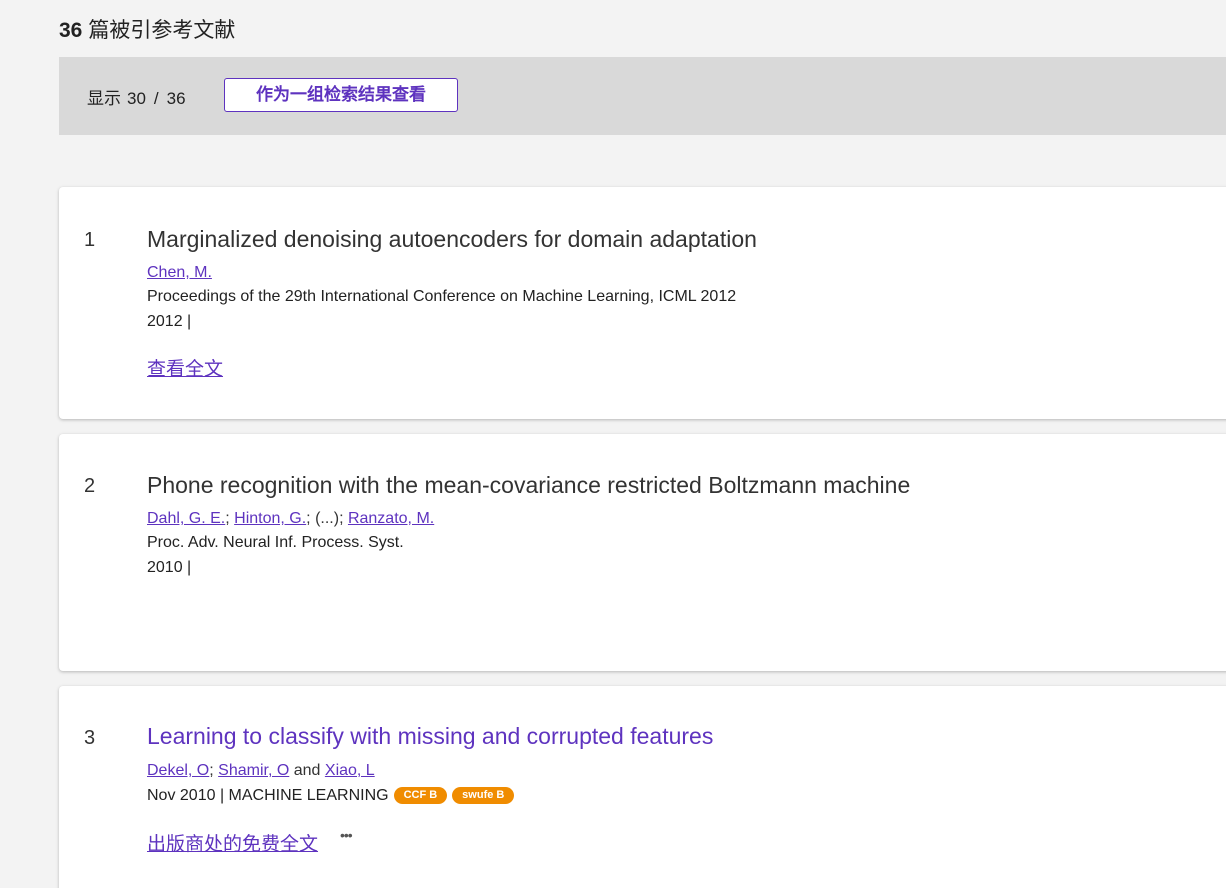  I want to click on showing-label: 显示, so click(104, 98).